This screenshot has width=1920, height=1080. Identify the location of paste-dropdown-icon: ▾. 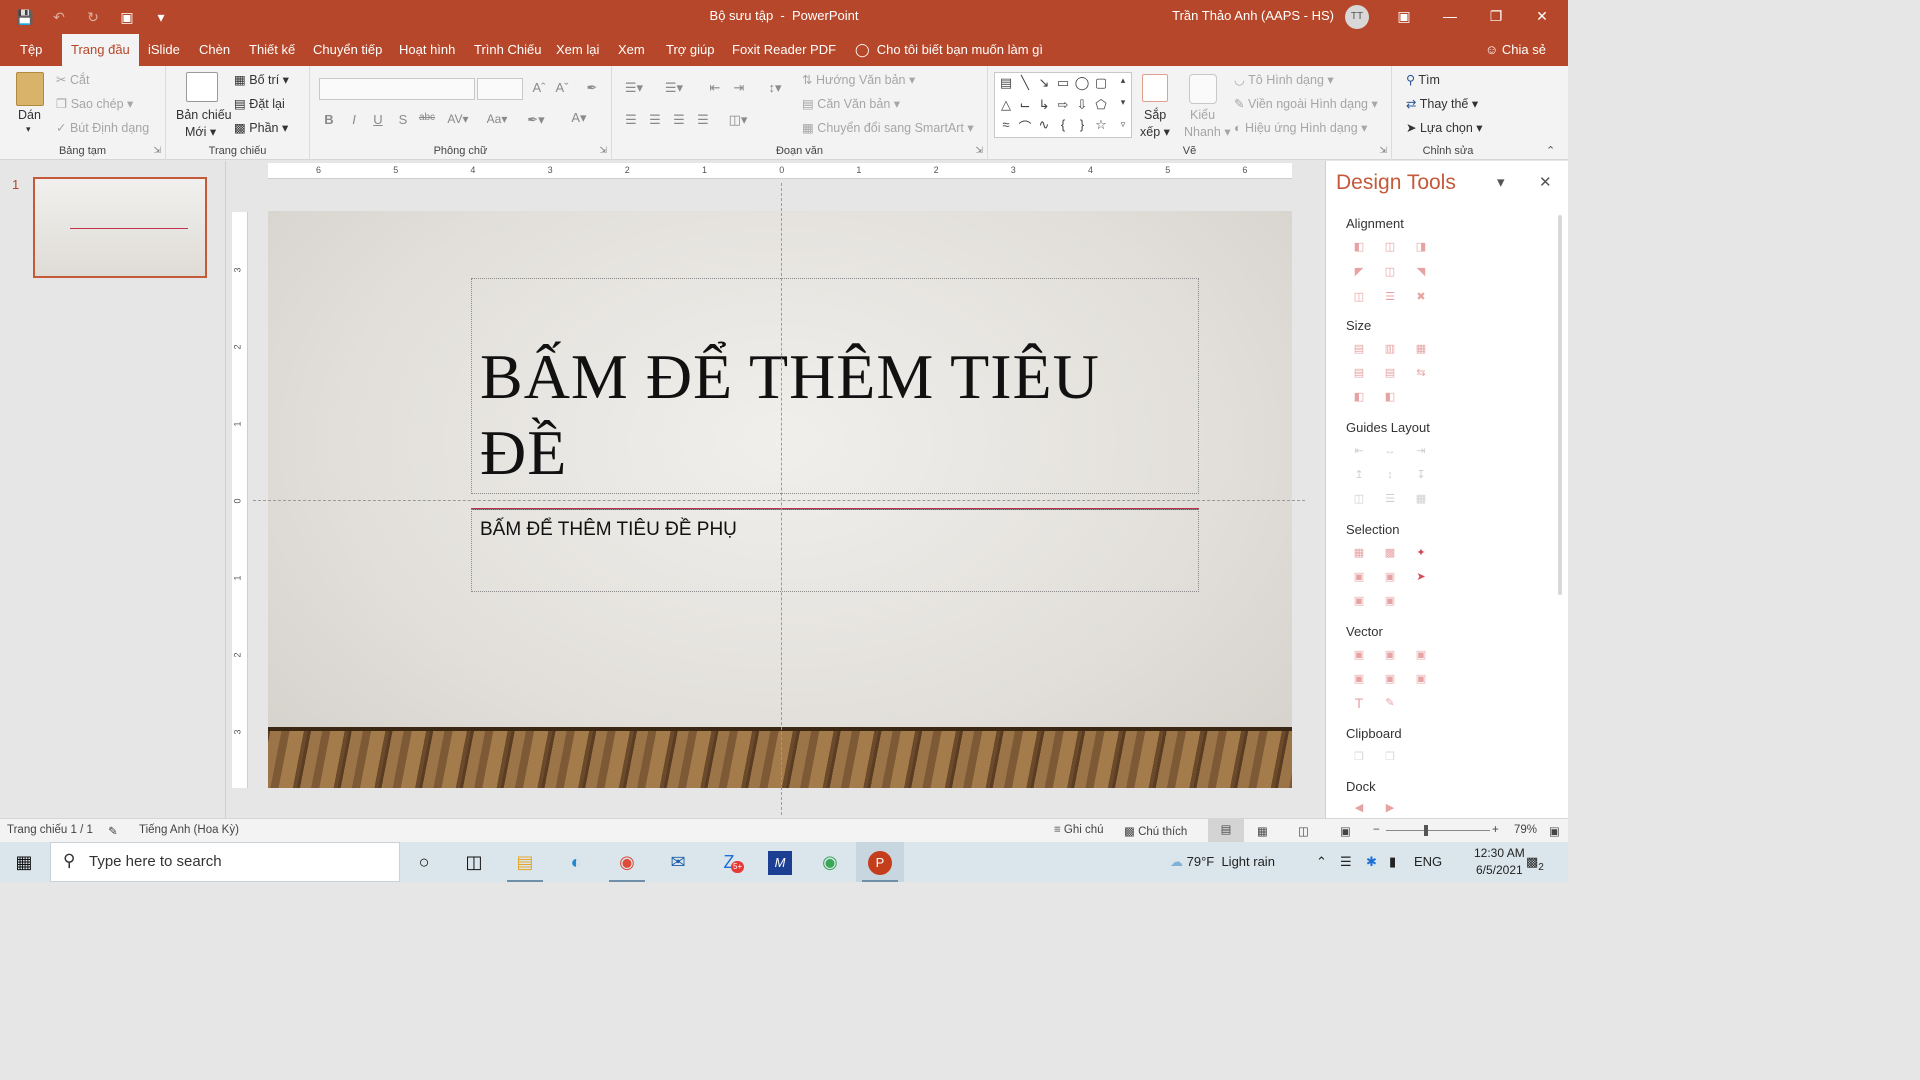
(28, 129).